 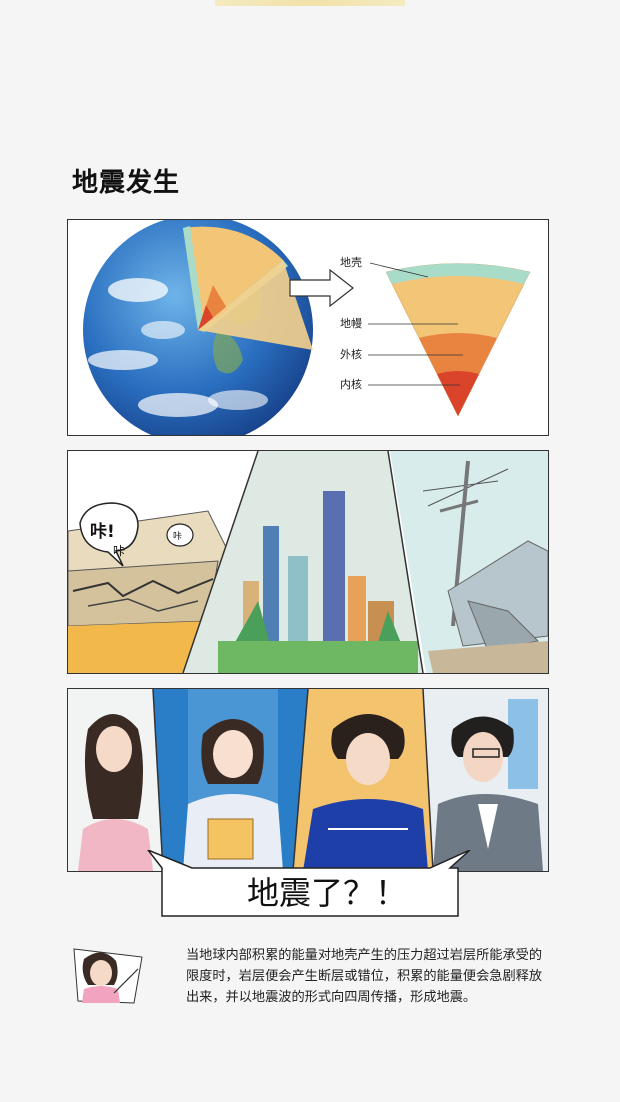 What do you see at coordinates (115, 780) in the screenshot?
I see `woman-character` at bounding box center [115, 780].